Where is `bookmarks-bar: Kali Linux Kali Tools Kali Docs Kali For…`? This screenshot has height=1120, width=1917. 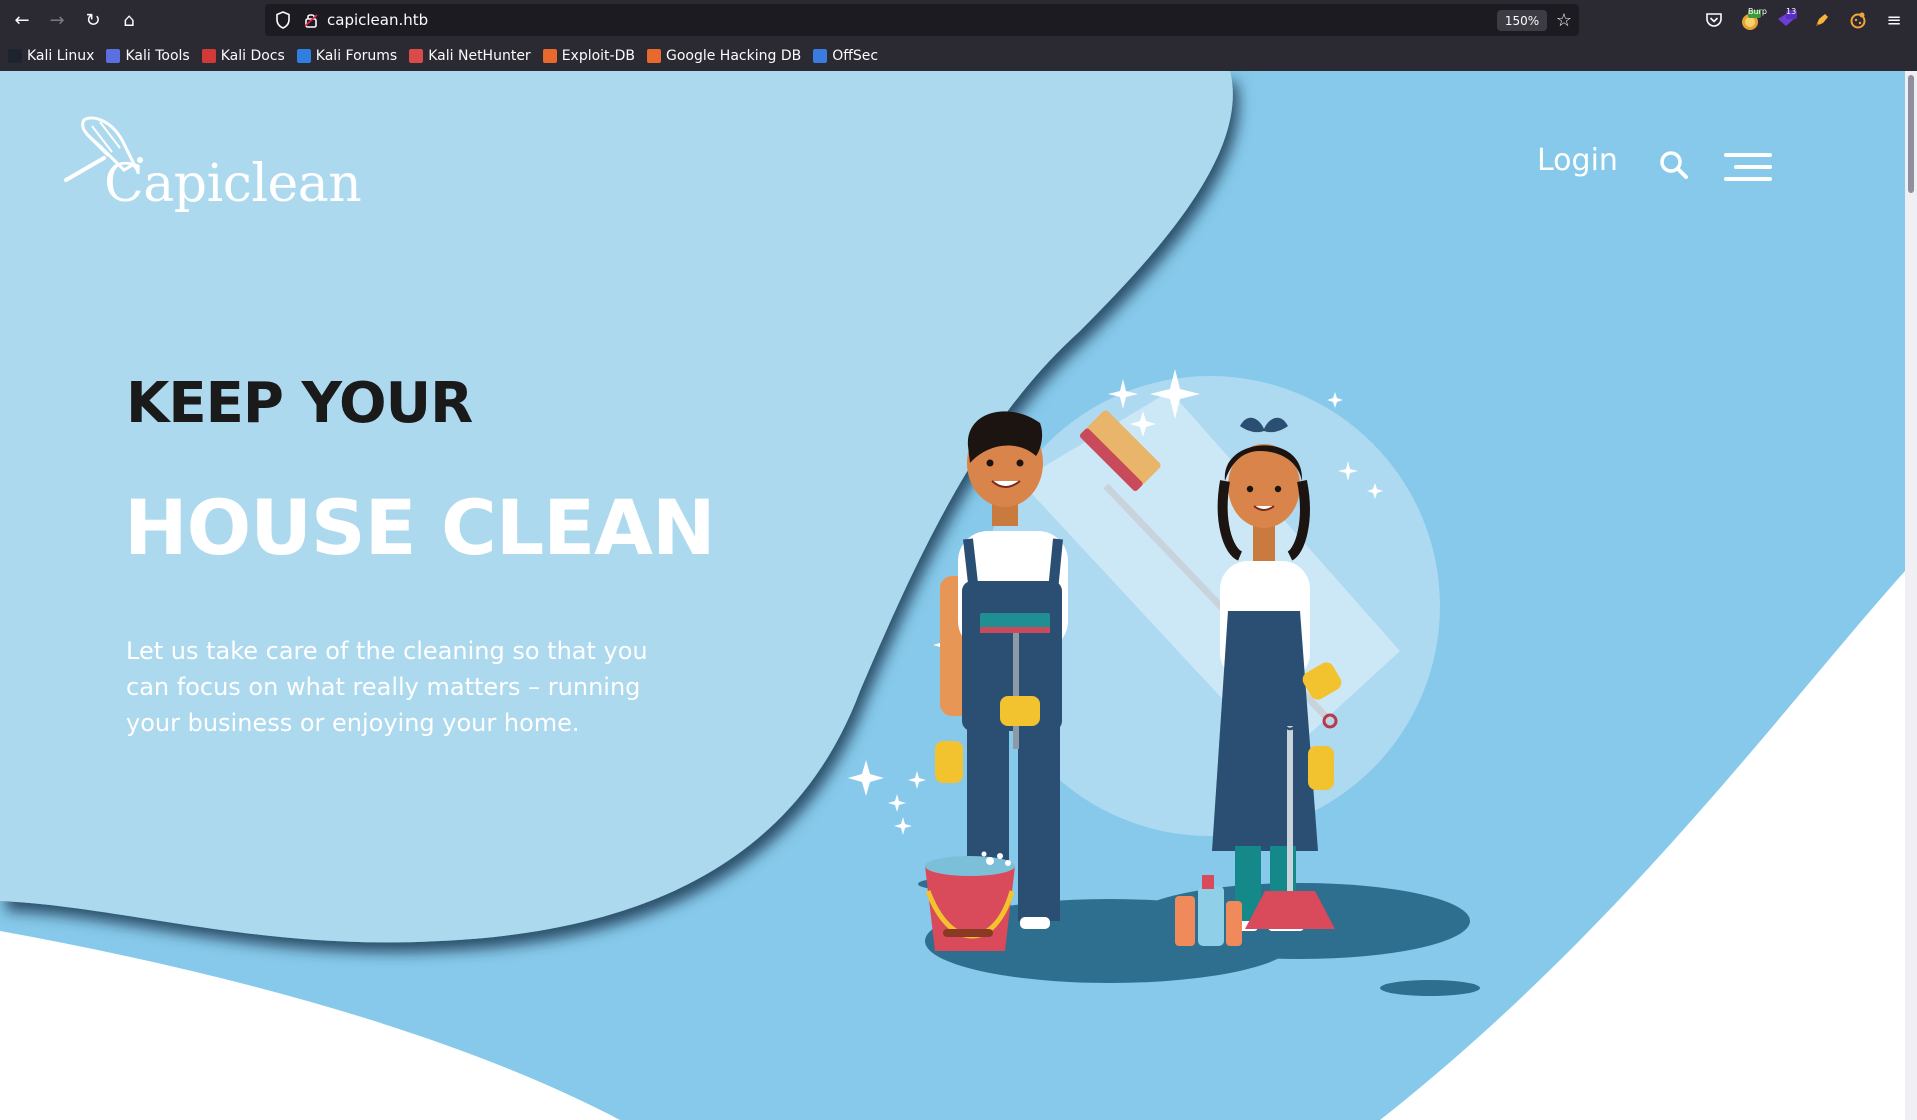 bookmarks-bar: Kali Linux Kali Tools Kali Docs Kali For… is located at coordinates (958, 55).